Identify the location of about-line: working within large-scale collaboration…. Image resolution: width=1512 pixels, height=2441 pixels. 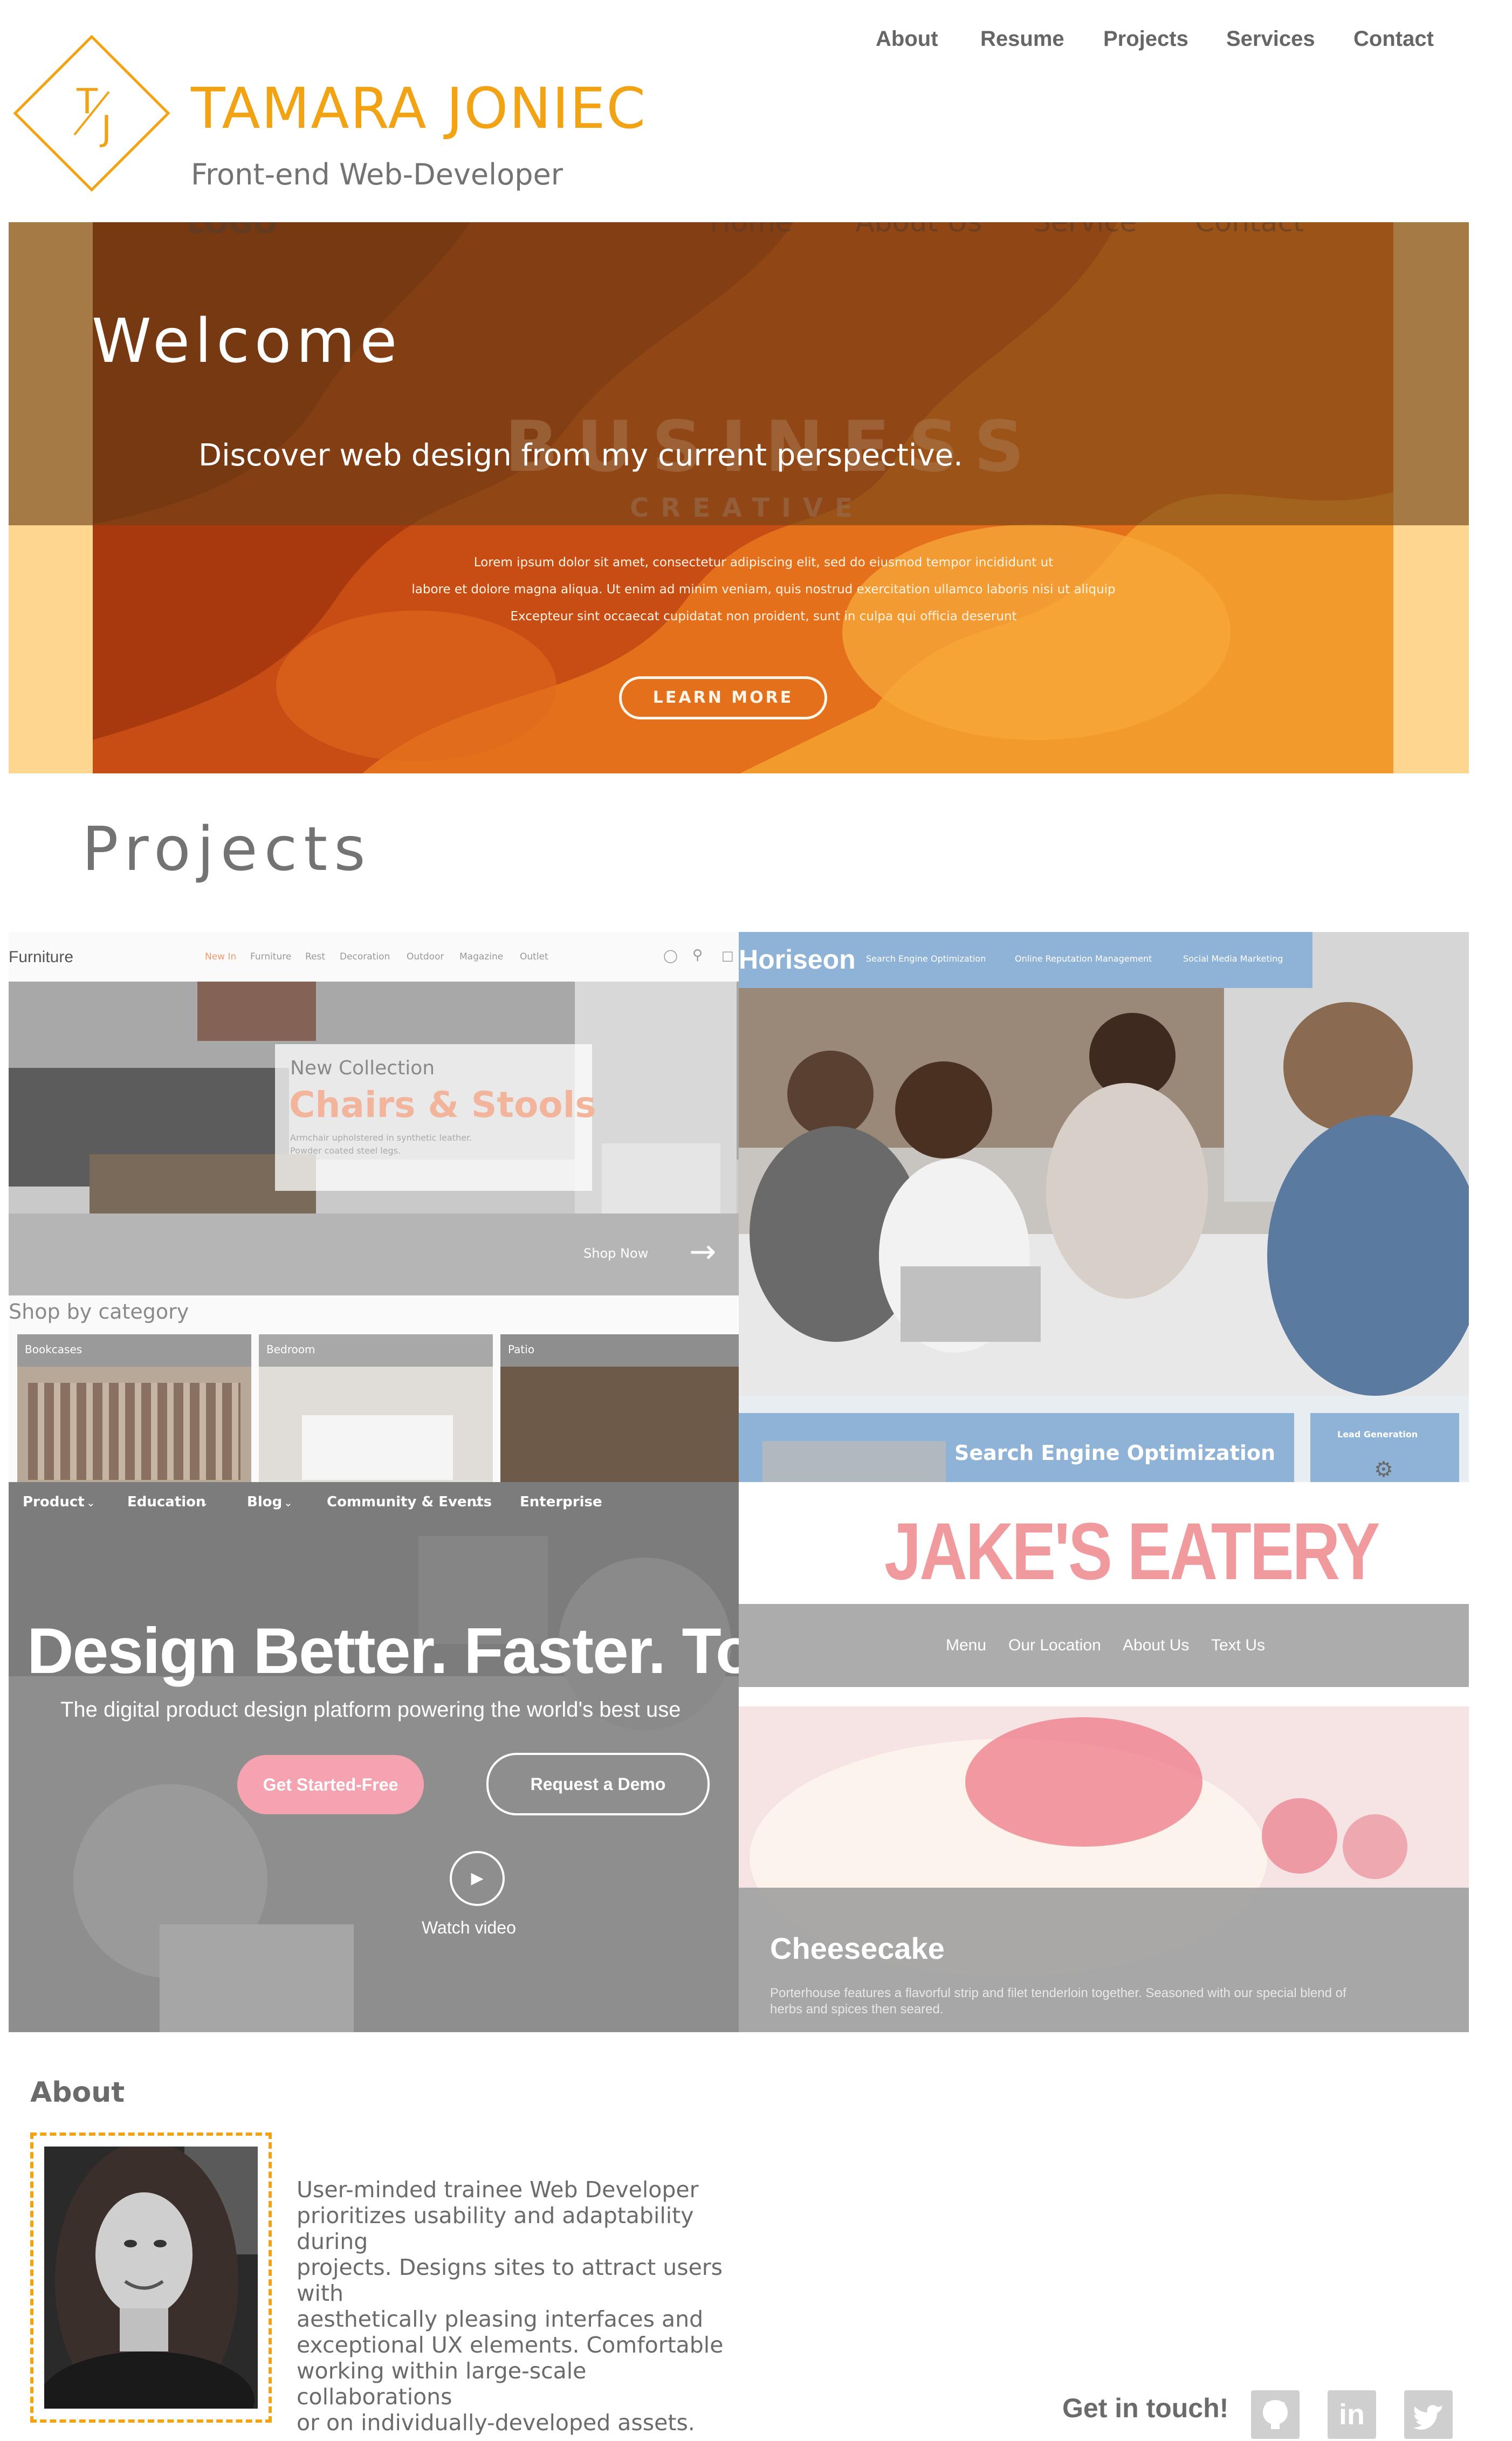
(442, 2384).